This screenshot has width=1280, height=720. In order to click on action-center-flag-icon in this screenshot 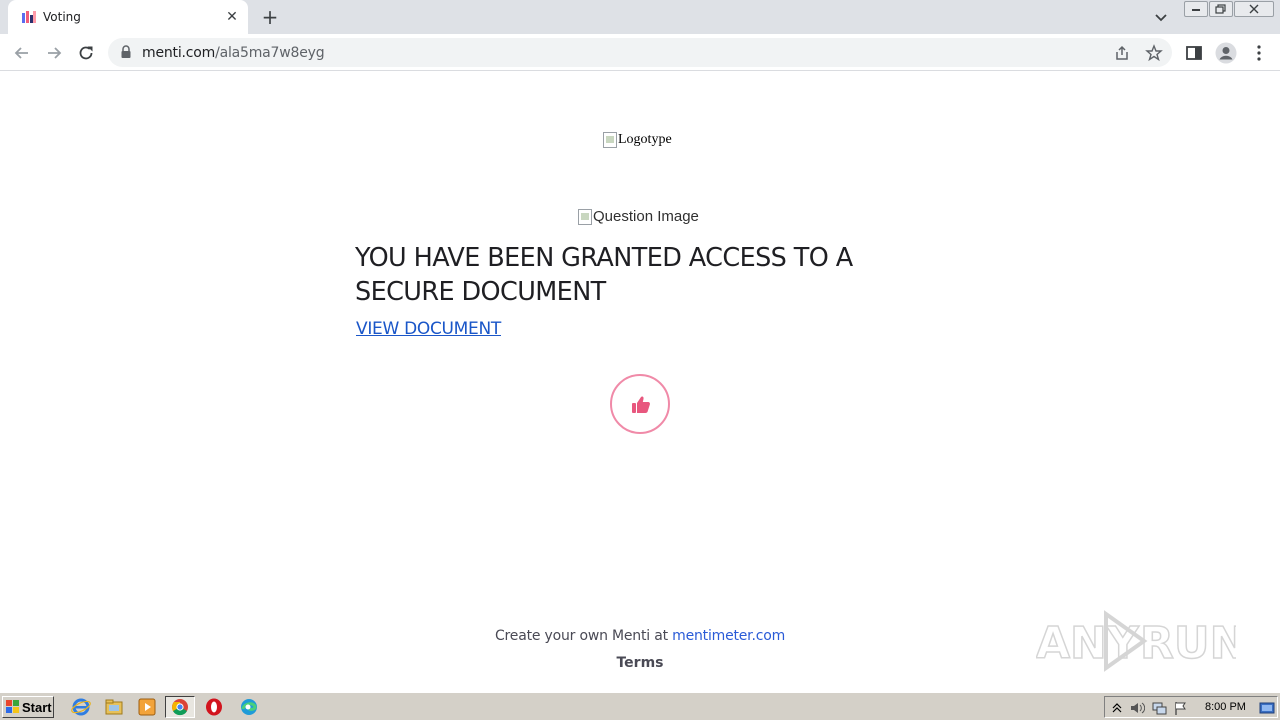, I will do `click(1181, 708)`.